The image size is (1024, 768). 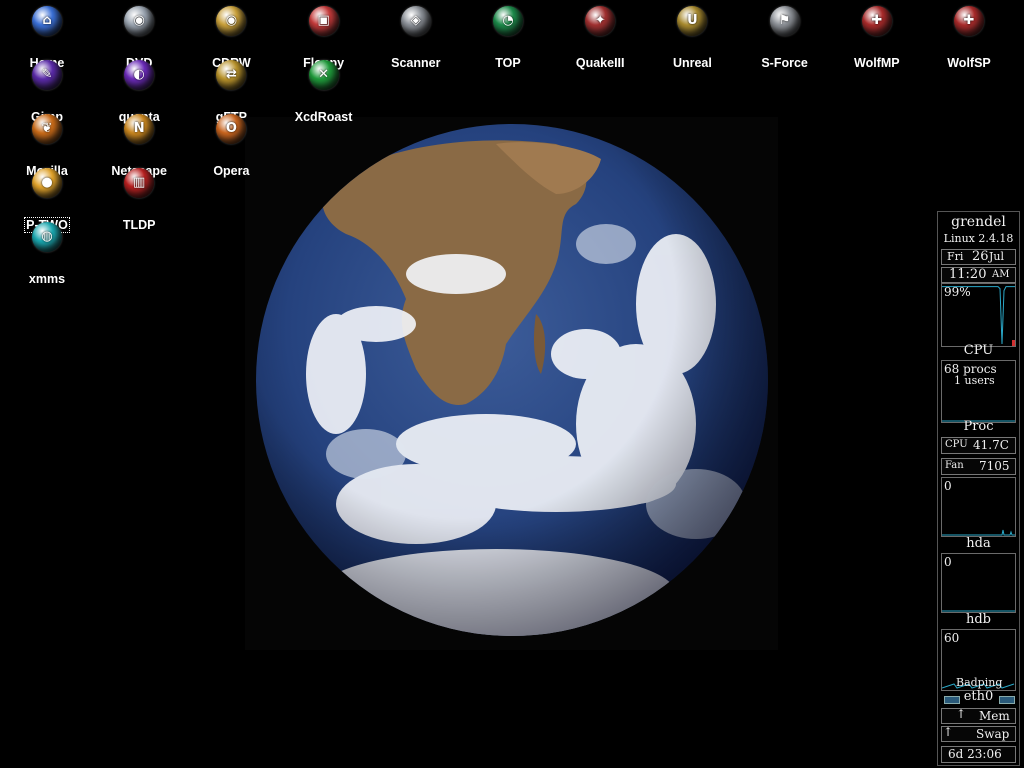 I want to click on clock-panel: 11:20 AM, so click(x=978, y=275).